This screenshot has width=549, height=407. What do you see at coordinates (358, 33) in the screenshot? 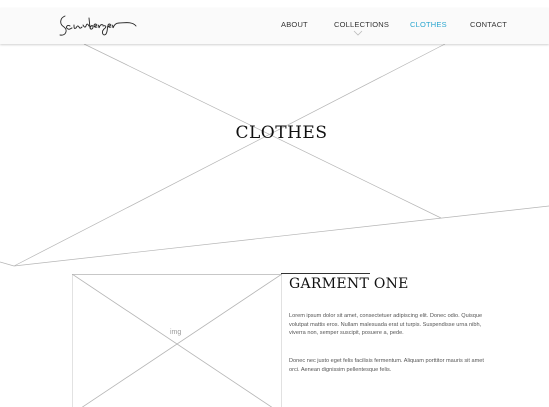
I see `chevron-down-icon` at bounding box center [358, 33].